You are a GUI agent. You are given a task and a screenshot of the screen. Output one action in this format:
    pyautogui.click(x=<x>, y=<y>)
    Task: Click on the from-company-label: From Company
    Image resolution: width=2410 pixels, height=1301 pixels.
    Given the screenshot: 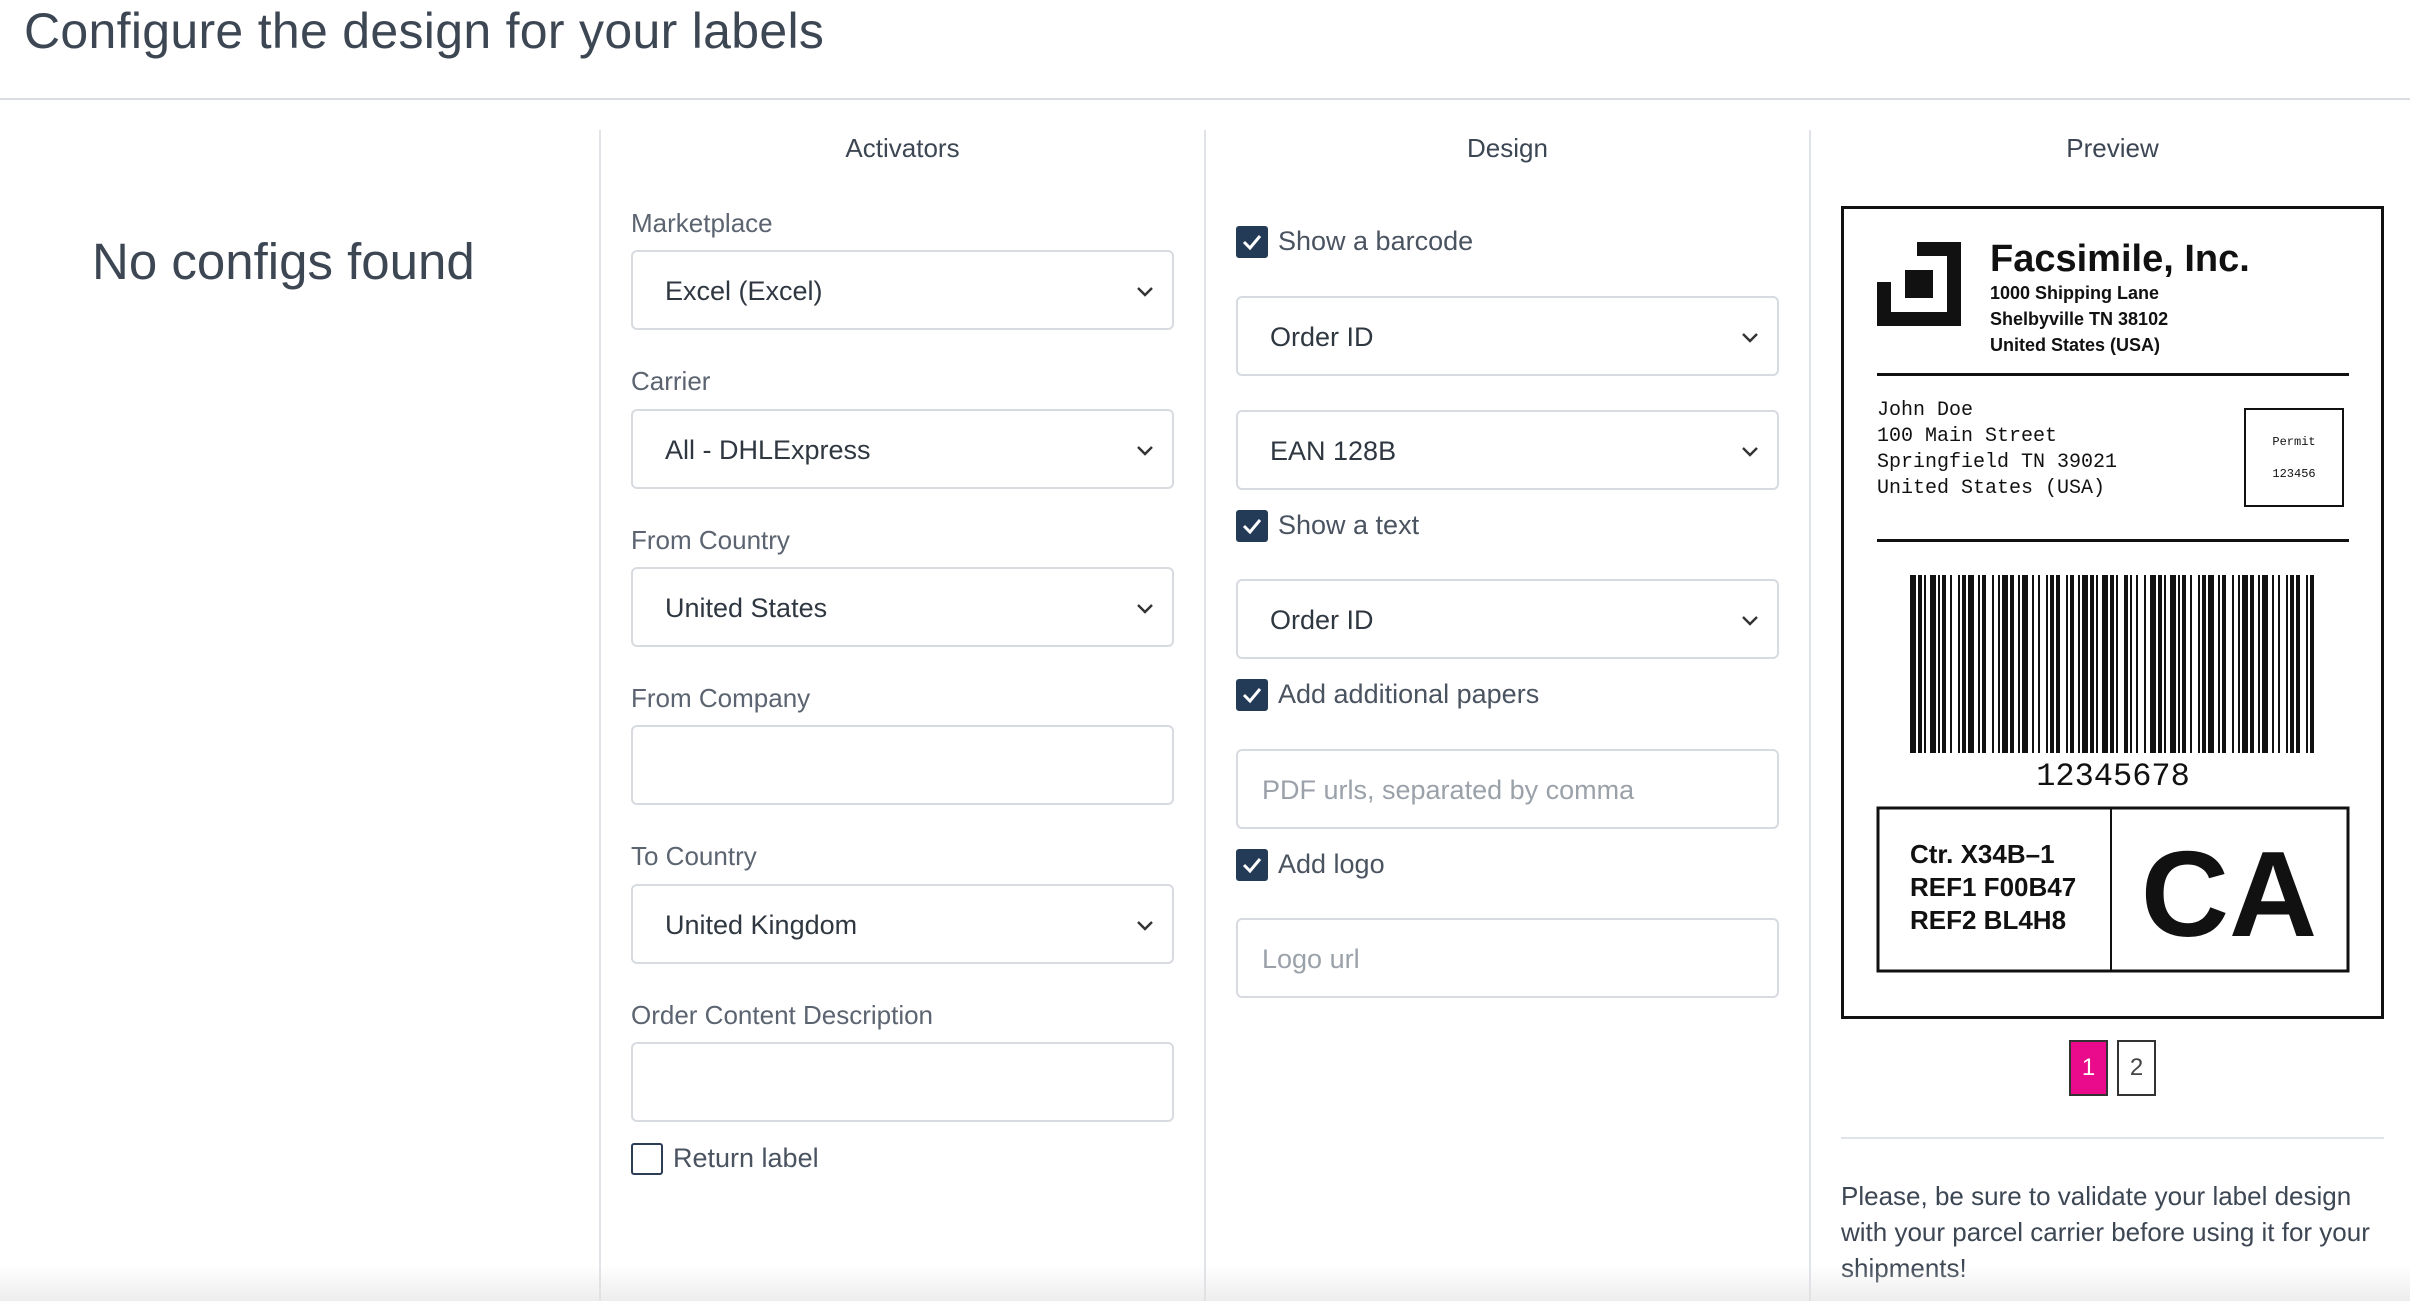 What is the action you would take?
    pyautogui.click(x=721, y=698)
    